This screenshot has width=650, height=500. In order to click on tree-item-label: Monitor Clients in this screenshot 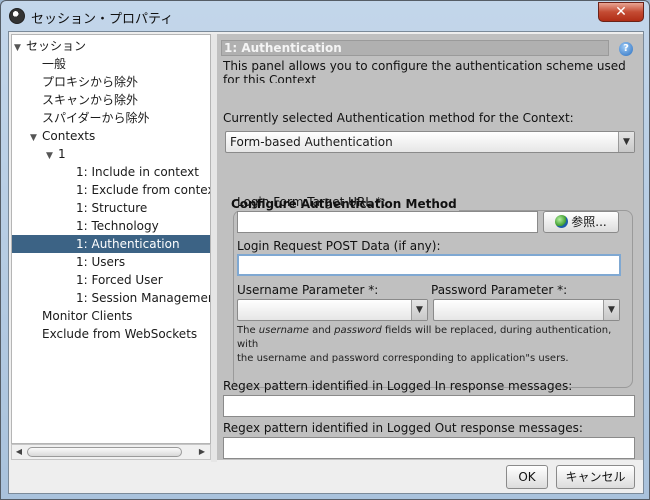, I will do `click(87, 316)`.